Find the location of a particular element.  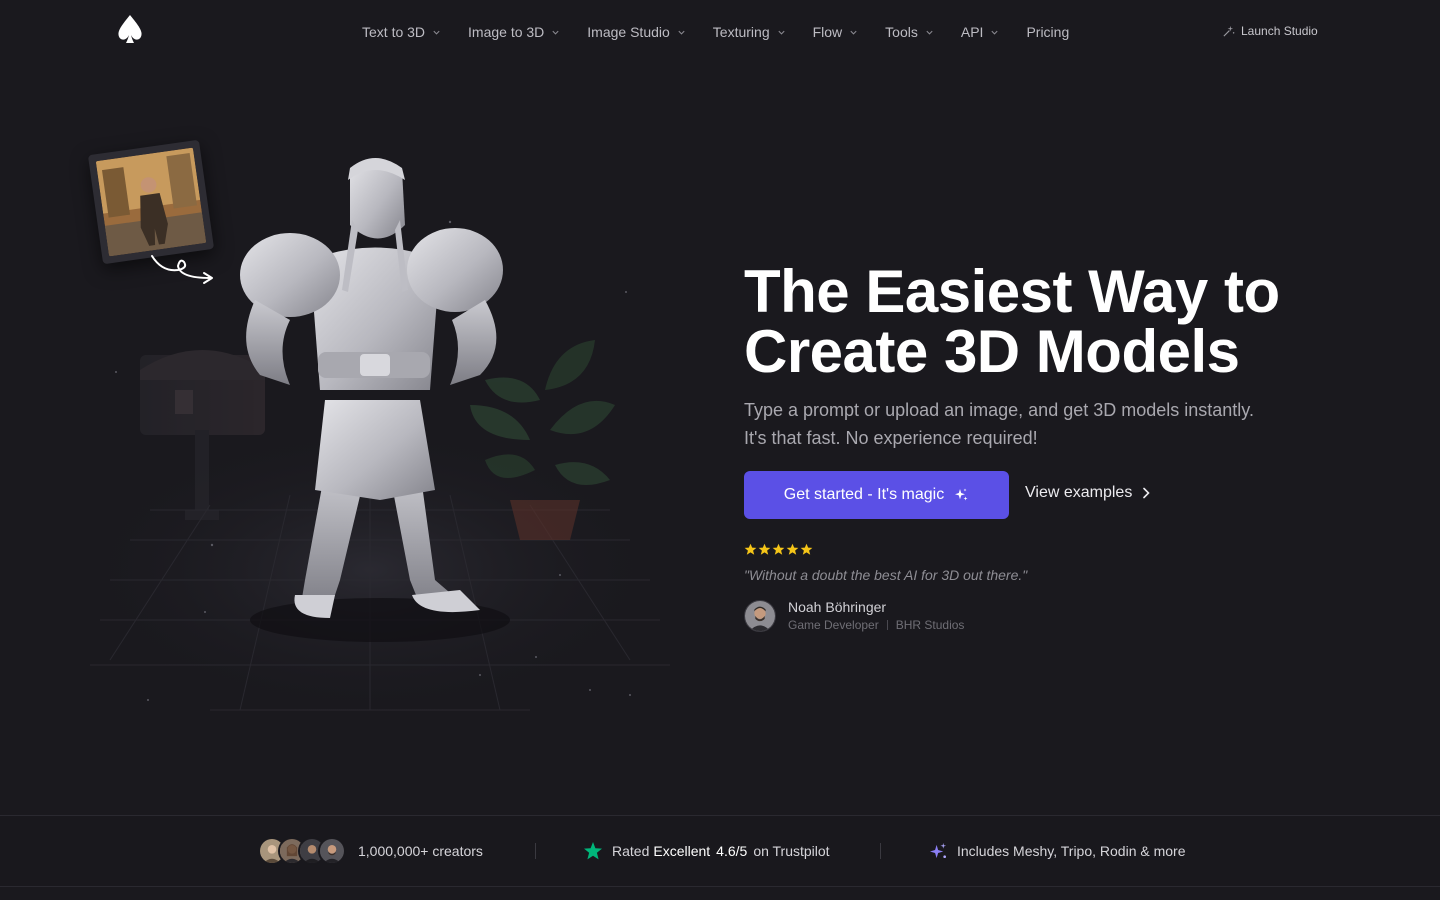

integrations-label: Includes Meshy, Tripo, Rodin & more is located at coordinates (1071, 851).